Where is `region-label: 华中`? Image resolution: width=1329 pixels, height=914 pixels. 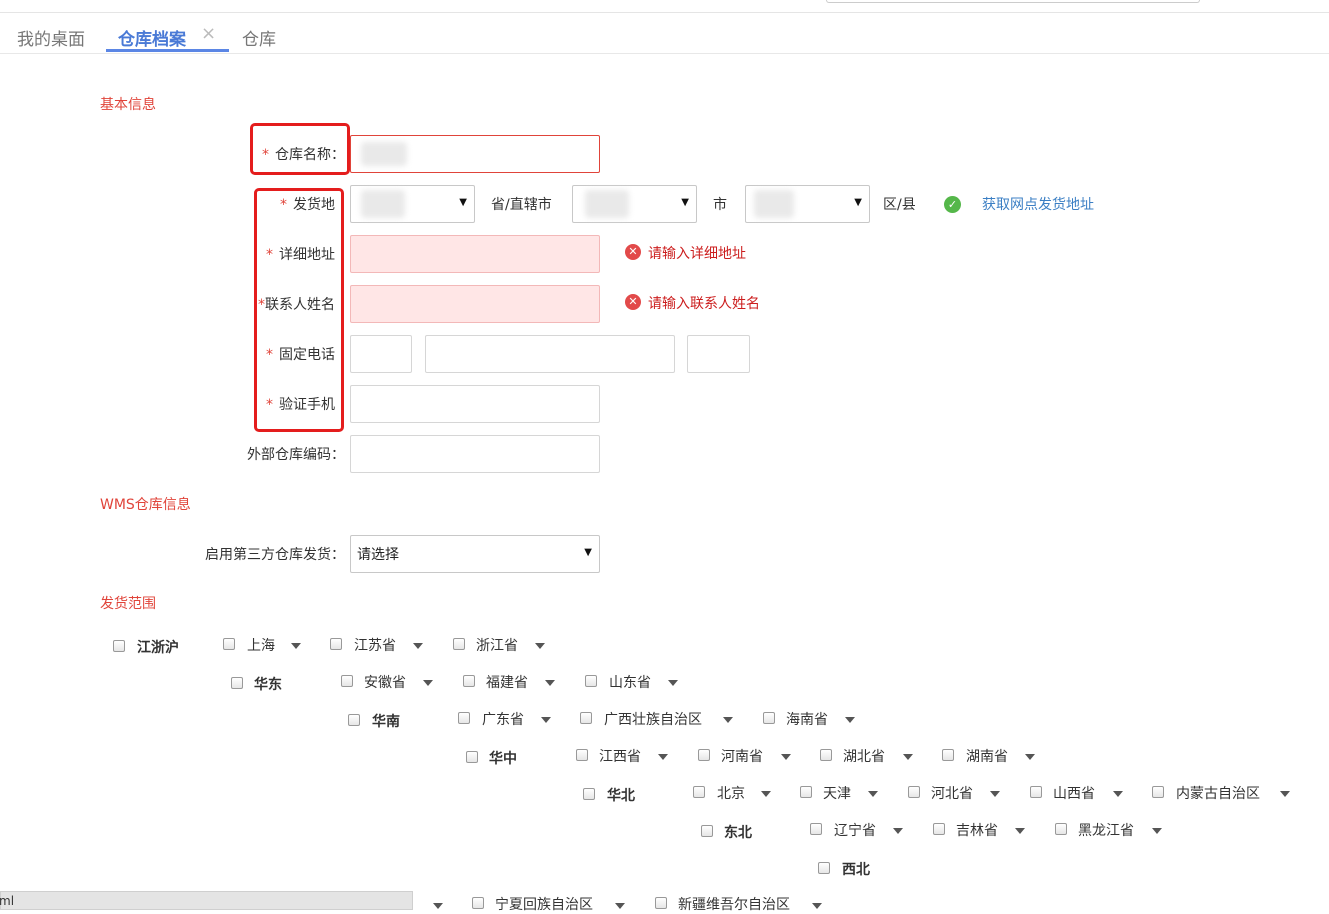 region-label: 华中 is located at coordinates (503, 759).